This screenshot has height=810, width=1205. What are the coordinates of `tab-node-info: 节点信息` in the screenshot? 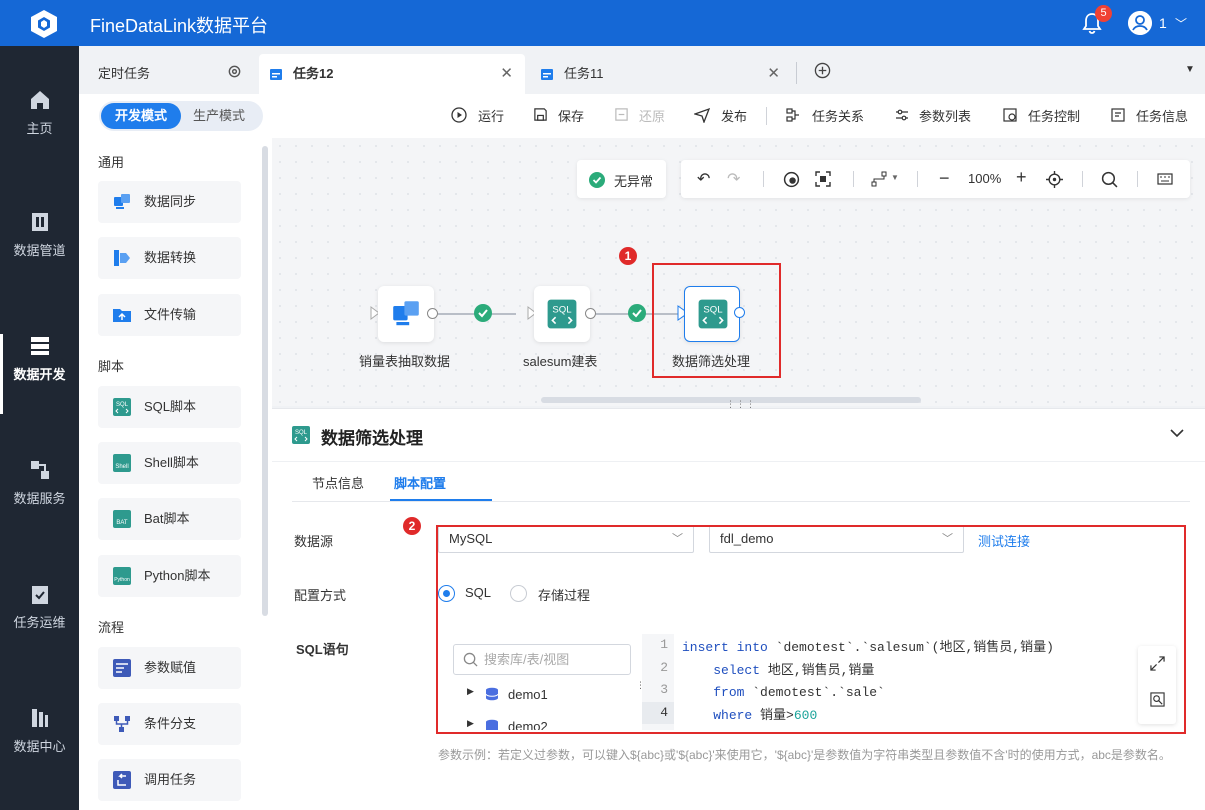 It's located at (338, 482).